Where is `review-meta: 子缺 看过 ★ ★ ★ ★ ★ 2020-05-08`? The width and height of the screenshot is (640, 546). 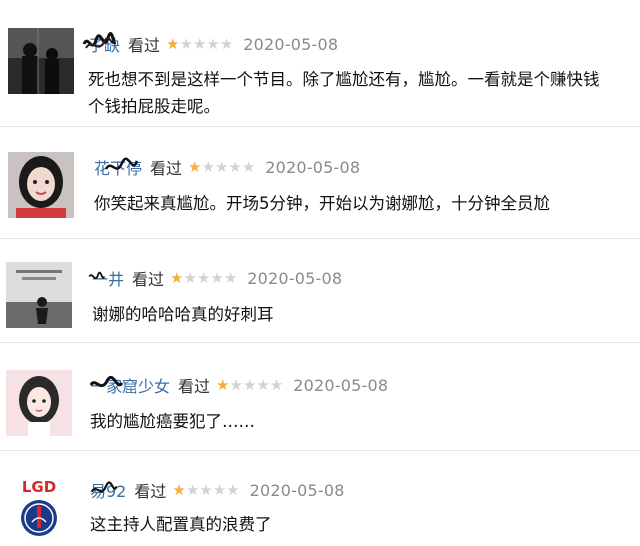 review-meta: 子缺 看过 ★ ★ ★ ★ ★ 2020-05-08 is located at coordinates (210, 44).